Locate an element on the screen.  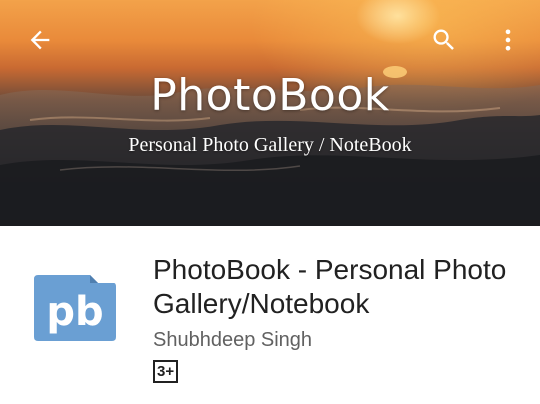
more-vert-icon is located at coordinates (508, 40).